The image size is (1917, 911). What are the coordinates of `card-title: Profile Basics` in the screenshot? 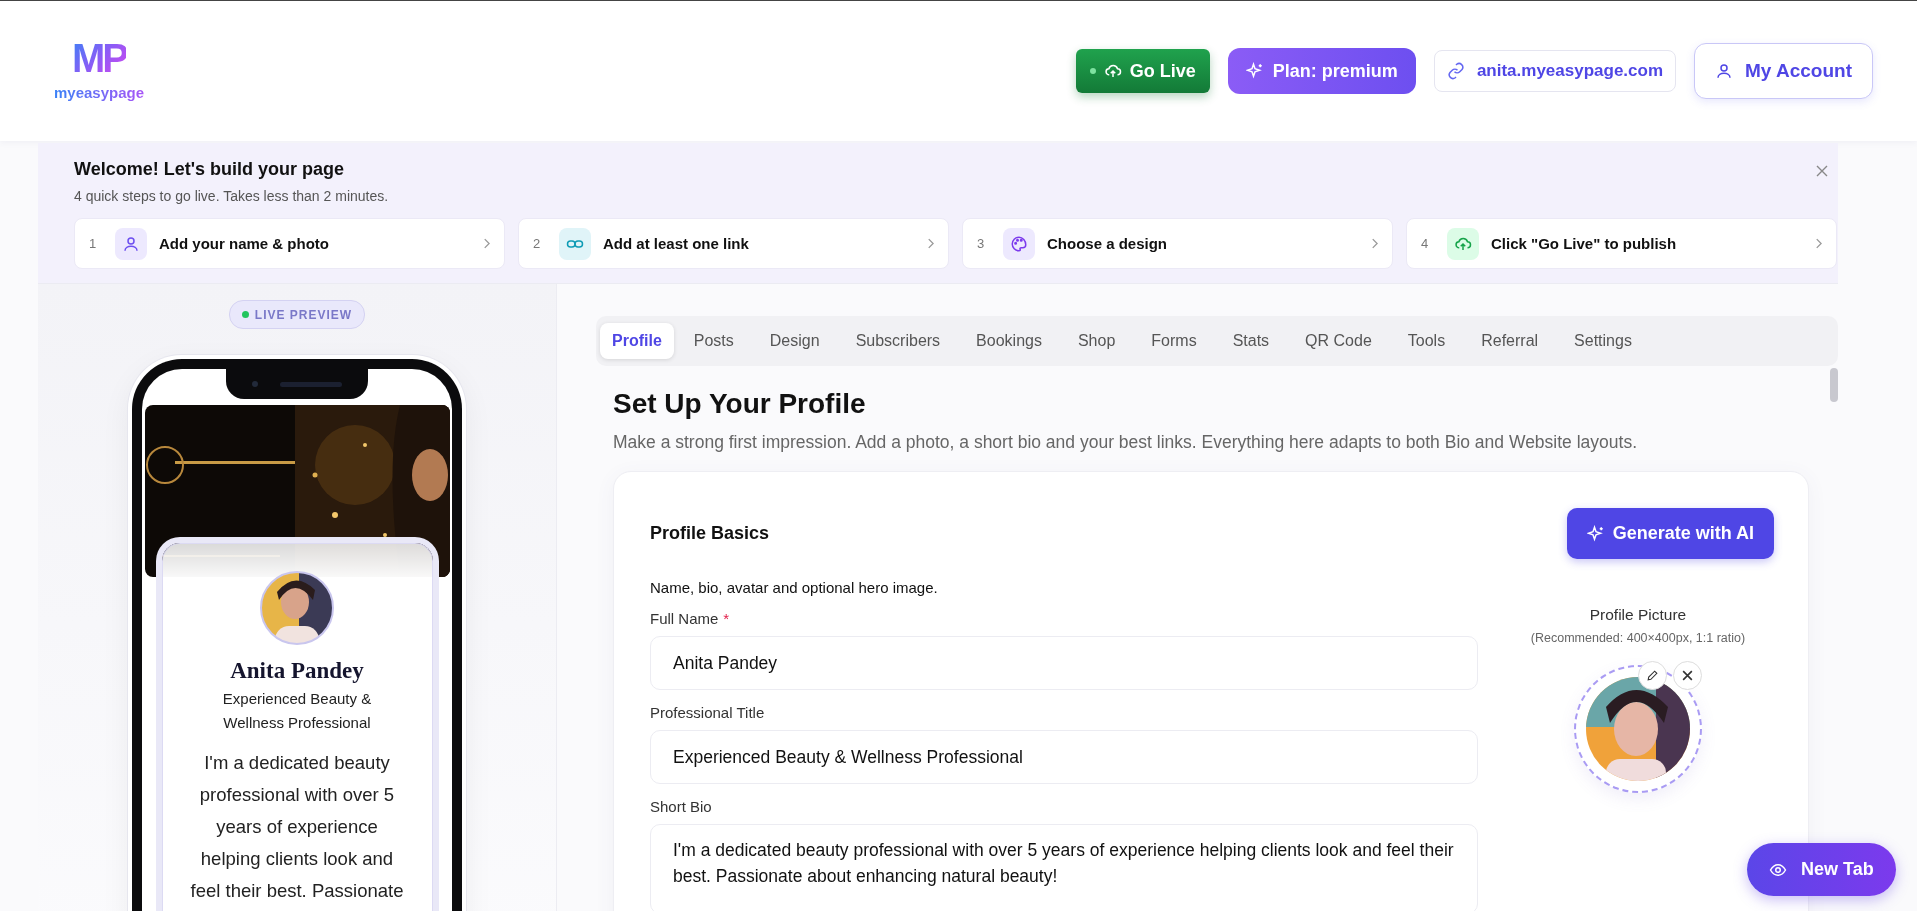 It's located at (710, 533).